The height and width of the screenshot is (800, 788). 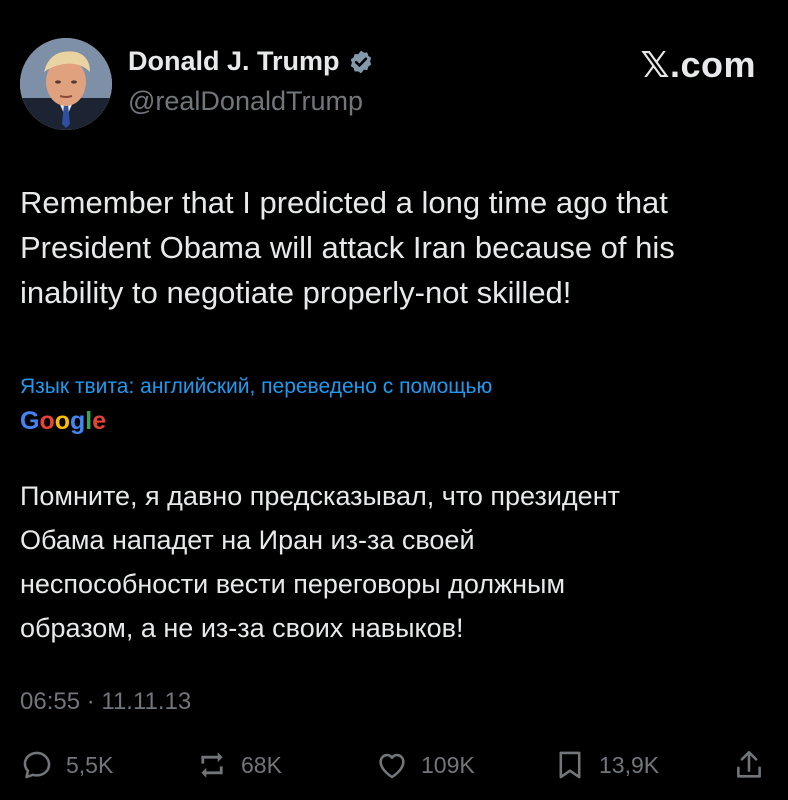 I want to click on reply-count: 5,5K, so click(x=90, y=764).